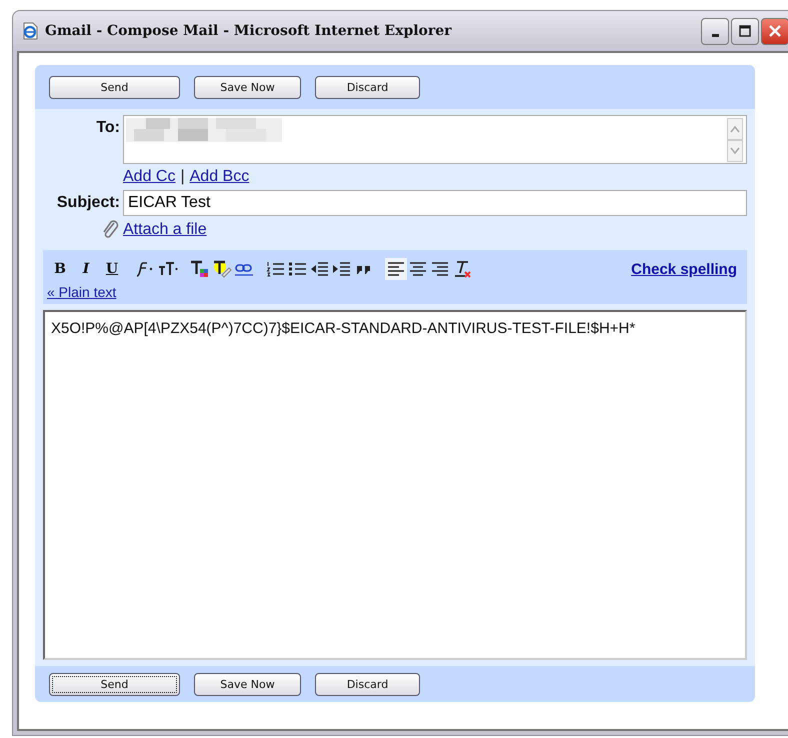 The width and height of the screenshot is (788, 738). I want to click on subject-field: EICAR Test, so click(435, 203).